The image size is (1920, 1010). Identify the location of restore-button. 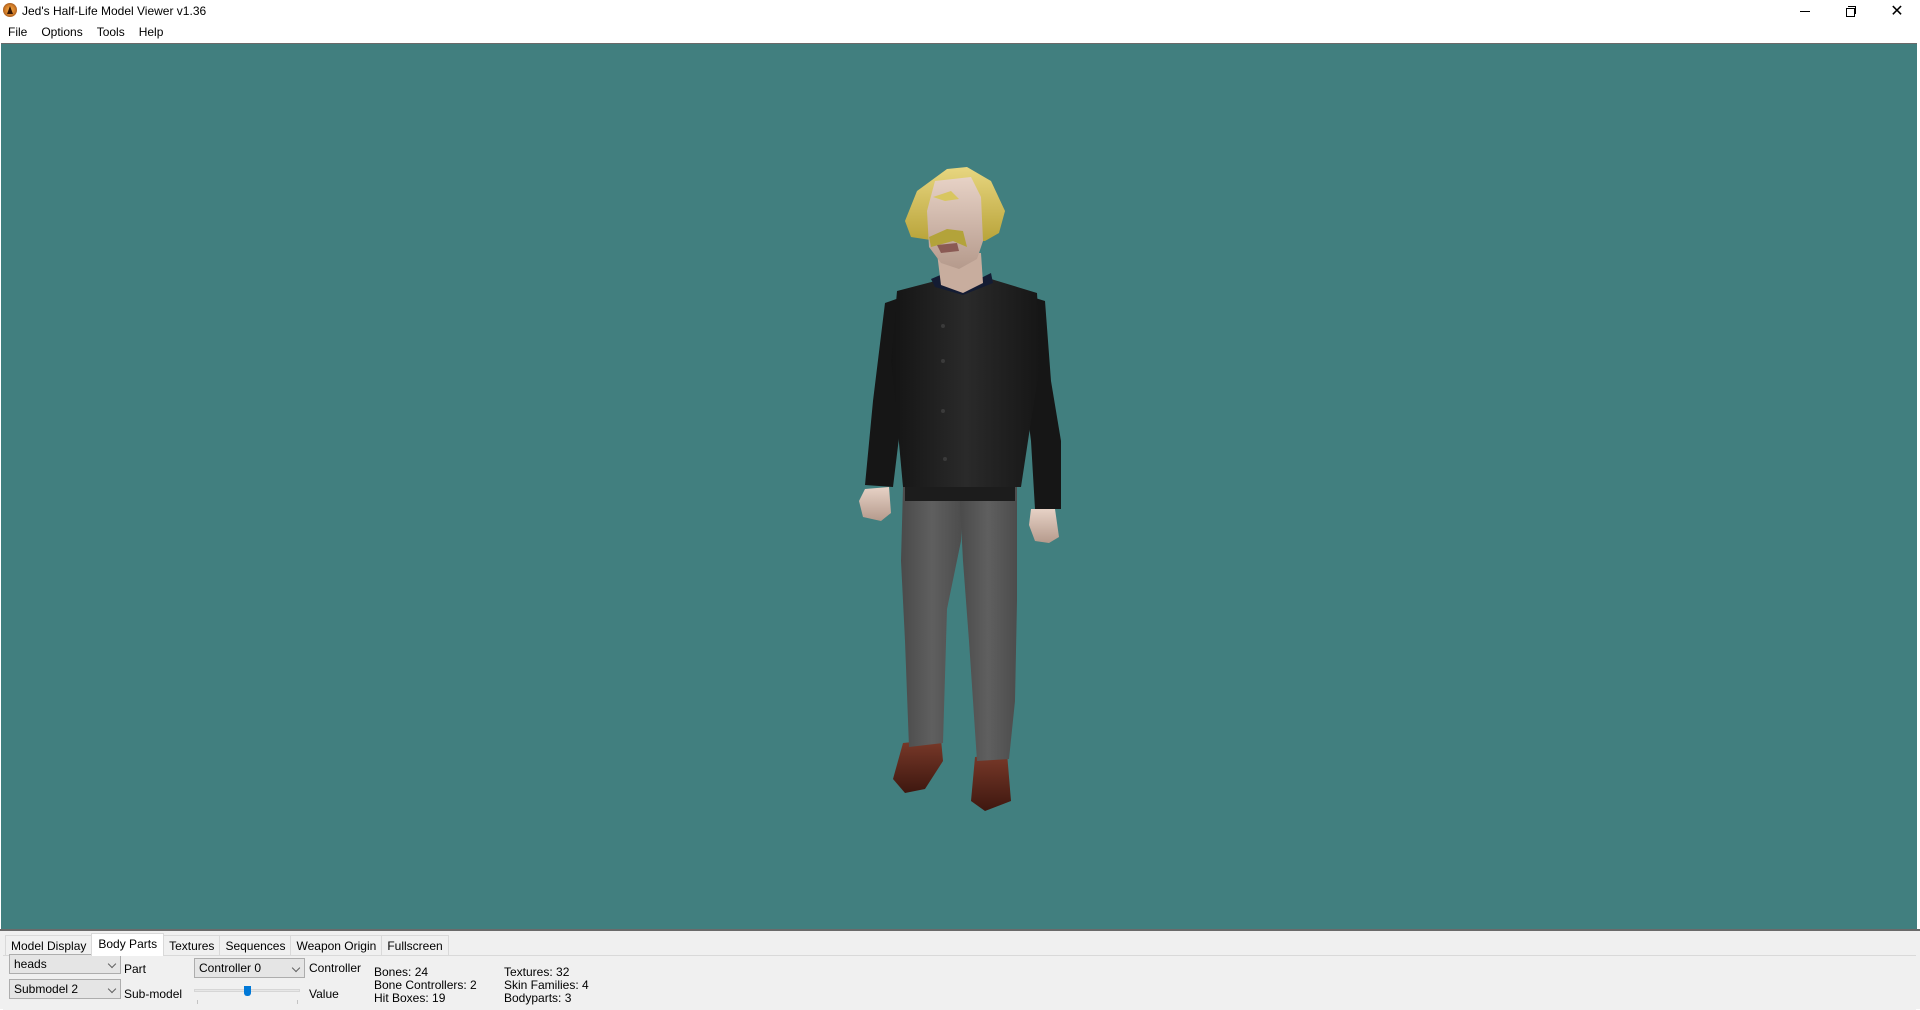
(1851, 11).